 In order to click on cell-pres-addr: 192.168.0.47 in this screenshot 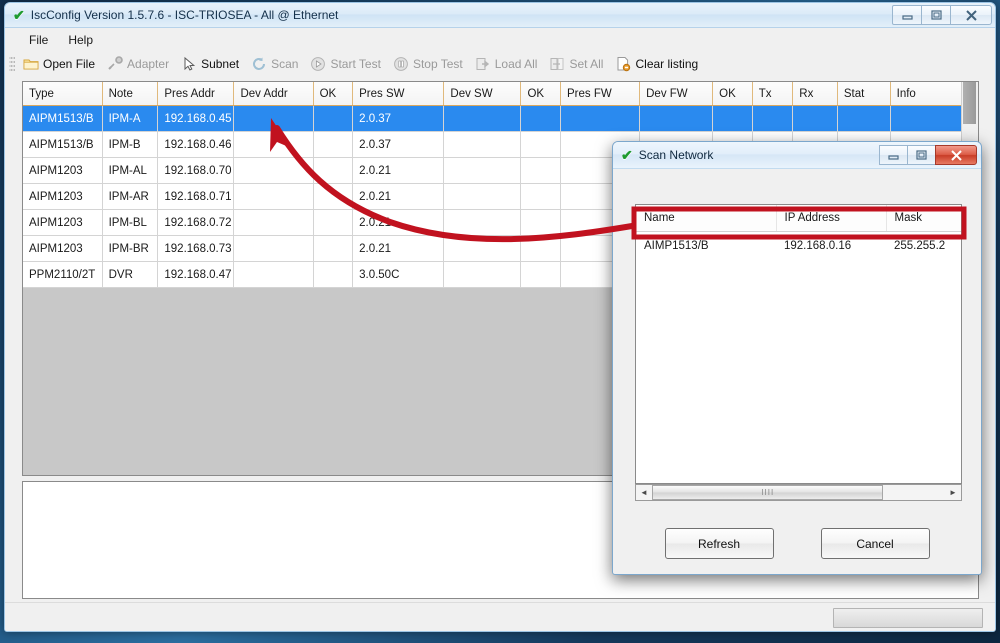, I will do `click(196, 274)`.